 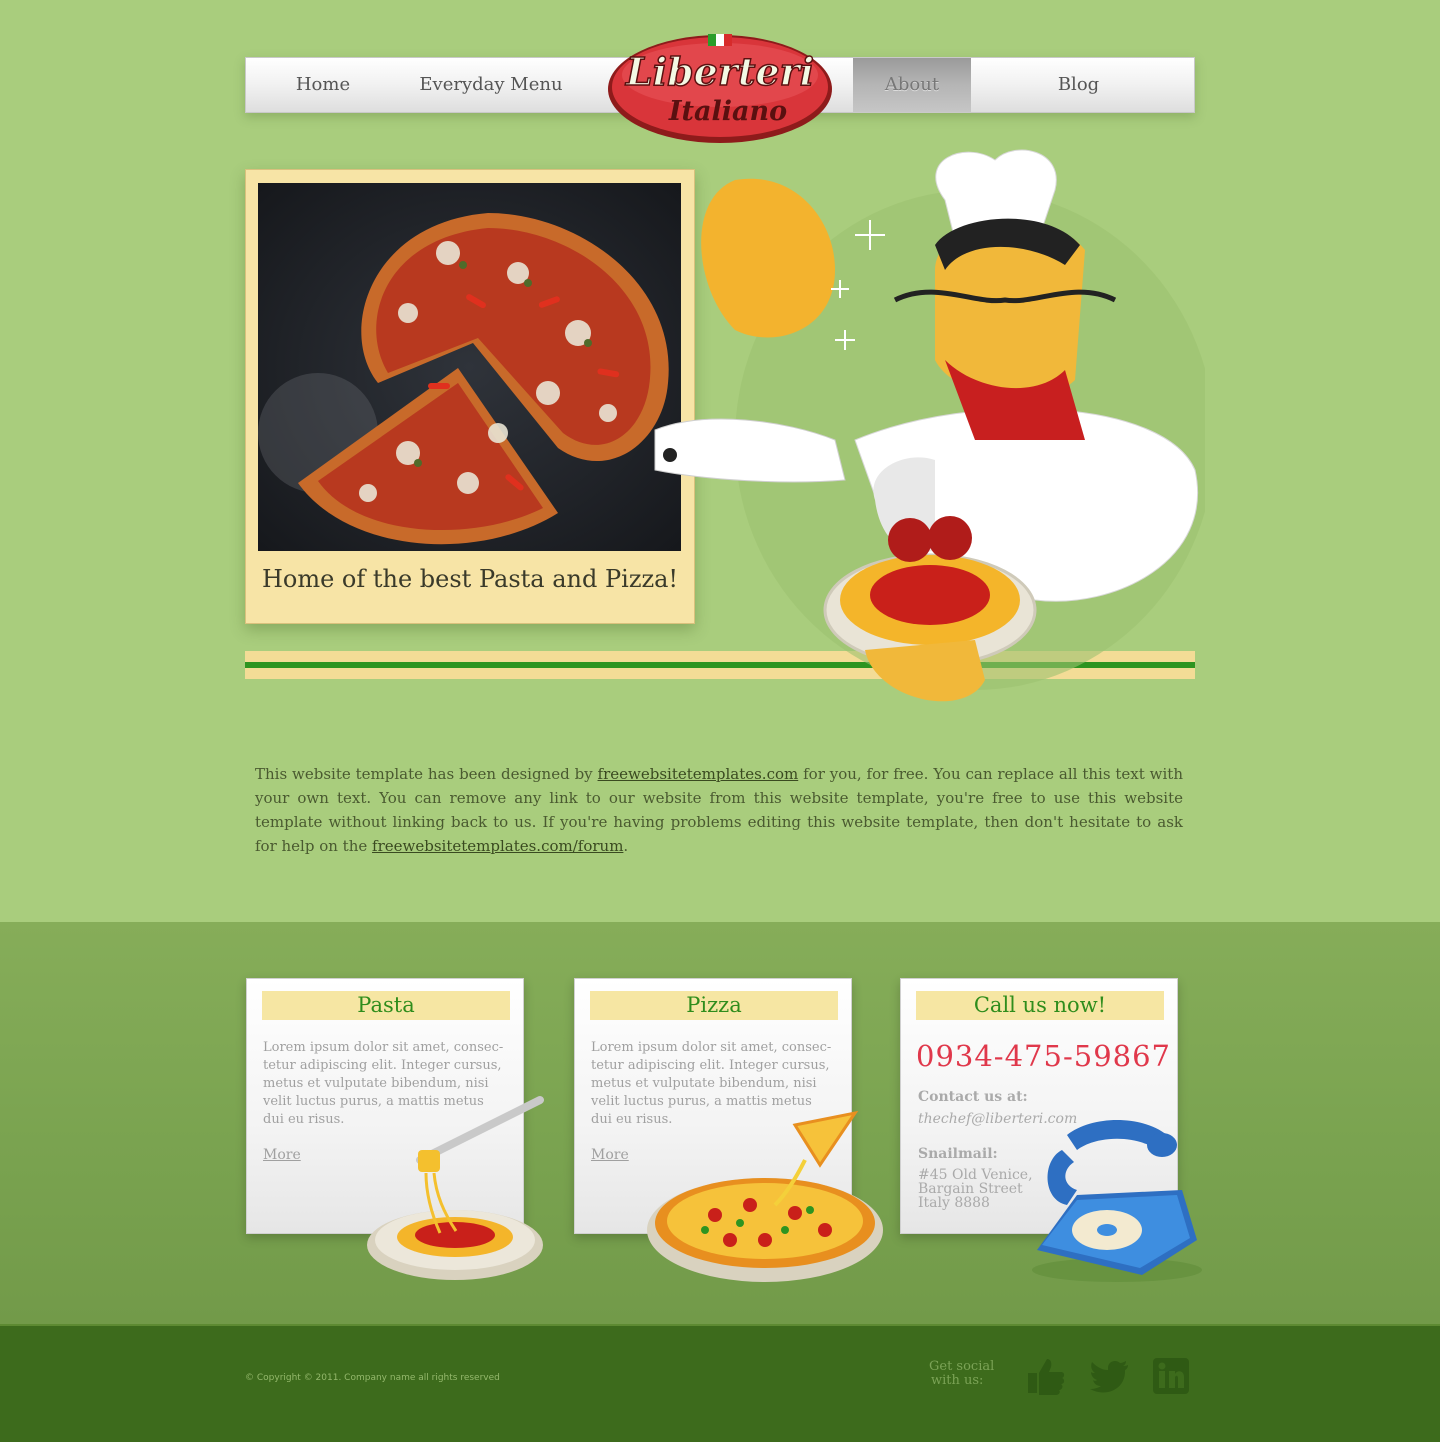 I want to click on intro-link-forum: freewebsitetemplates.com/forum, so click(x=497, y=846).